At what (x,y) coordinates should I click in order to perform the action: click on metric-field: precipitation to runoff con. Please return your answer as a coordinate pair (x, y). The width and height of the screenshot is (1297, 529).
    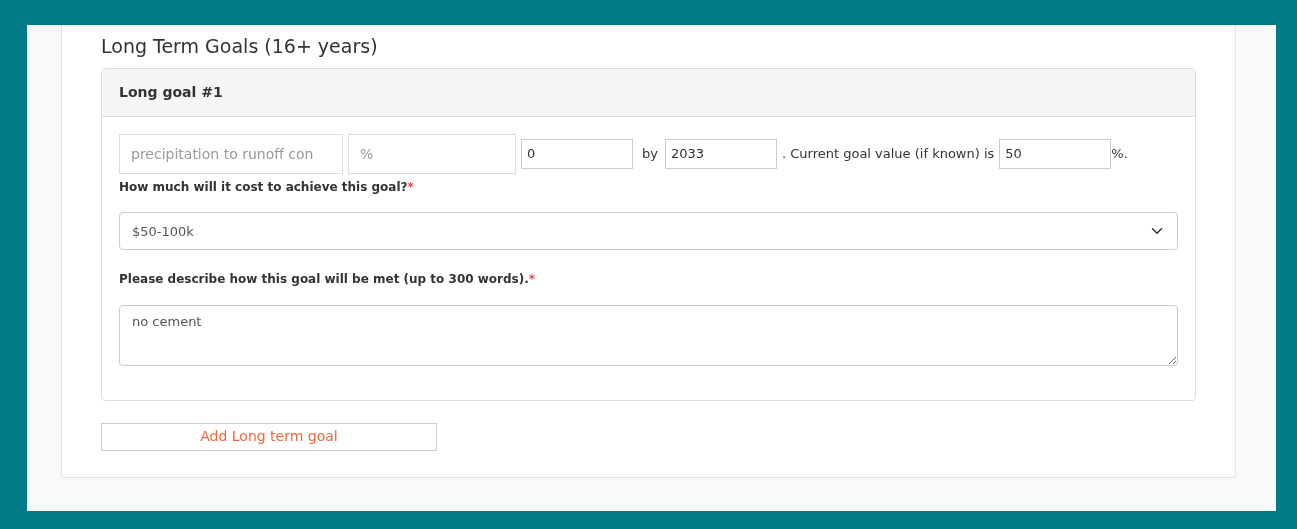
    Looking at the image, I should click on (231, 153).